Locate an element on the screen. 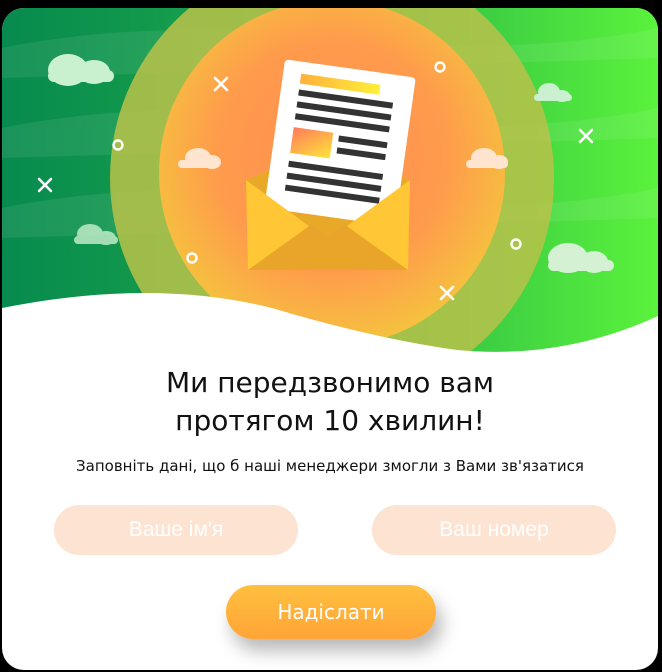 This screenshot has width=662, height=672. submit-button: Надіслати is located at coordinates (331, 612).